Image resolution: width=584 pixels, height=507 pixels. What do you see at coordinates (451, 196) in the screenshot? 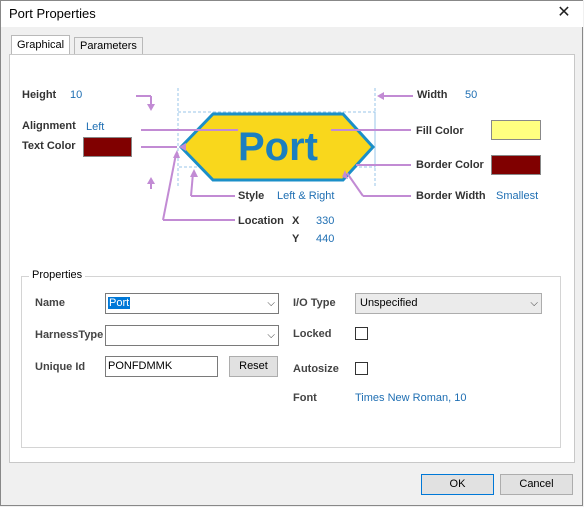
I see `border-width-label: Border Width` at bounding box center [451, 196].